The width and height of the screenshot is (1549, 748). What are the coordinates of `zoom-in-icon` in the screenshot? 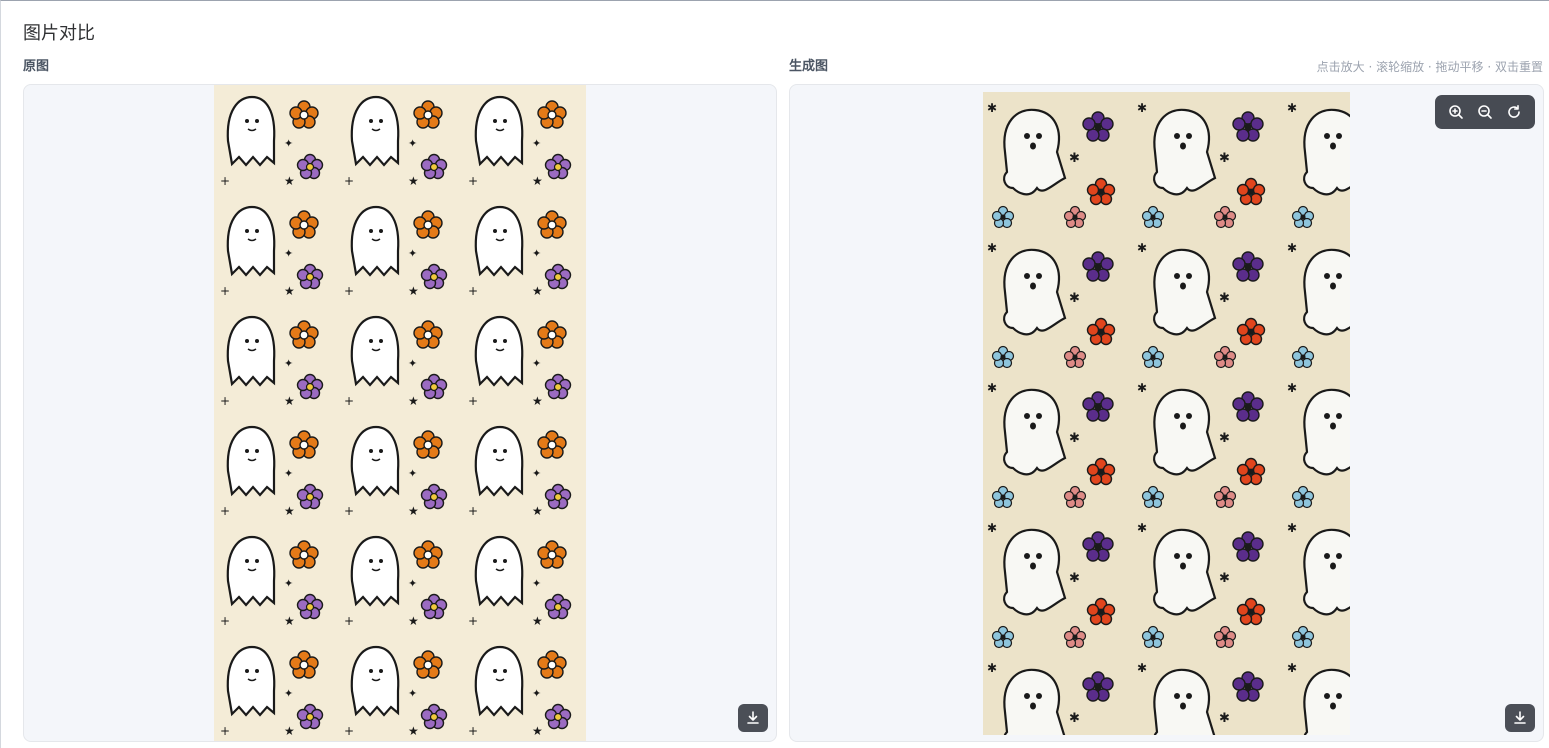 It's located at (1455, 112).